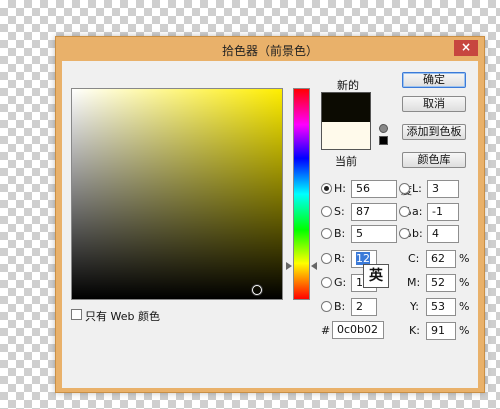 Image resolution: width=500 pixels, height=409 pixels. What do you see at coordinates (441, 331) in the screenshot?
I see `k-field: 91` at bounding box center [441, 331].